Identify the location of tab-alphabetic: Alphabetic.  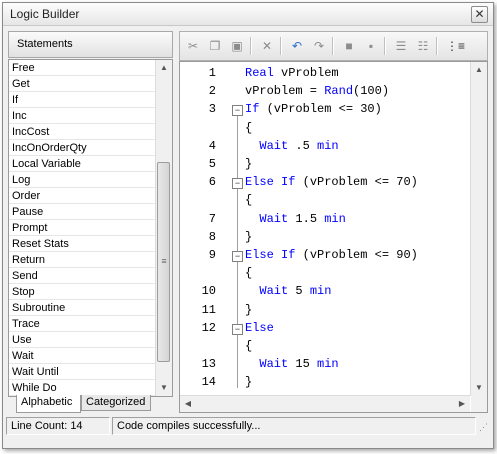
(48, 404).